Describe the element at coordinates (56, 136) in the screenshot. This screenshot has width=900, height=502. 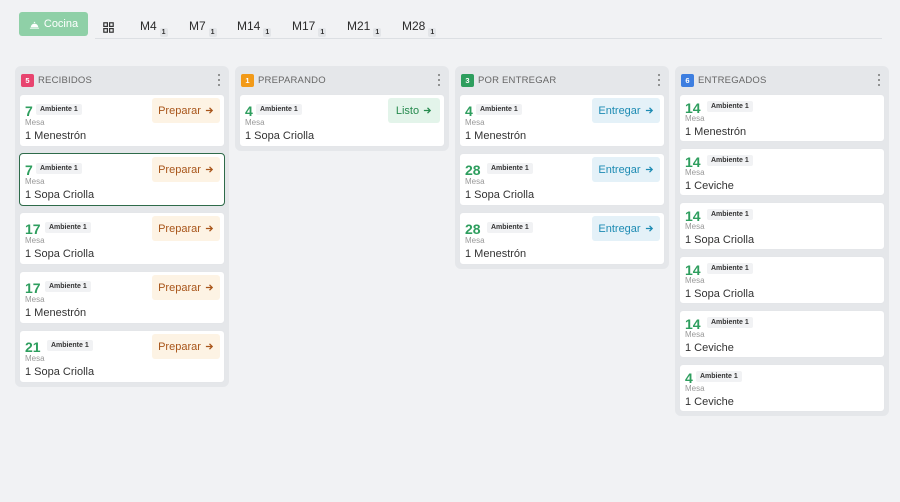
I see `order-item: 1 Menestrón` at that location.